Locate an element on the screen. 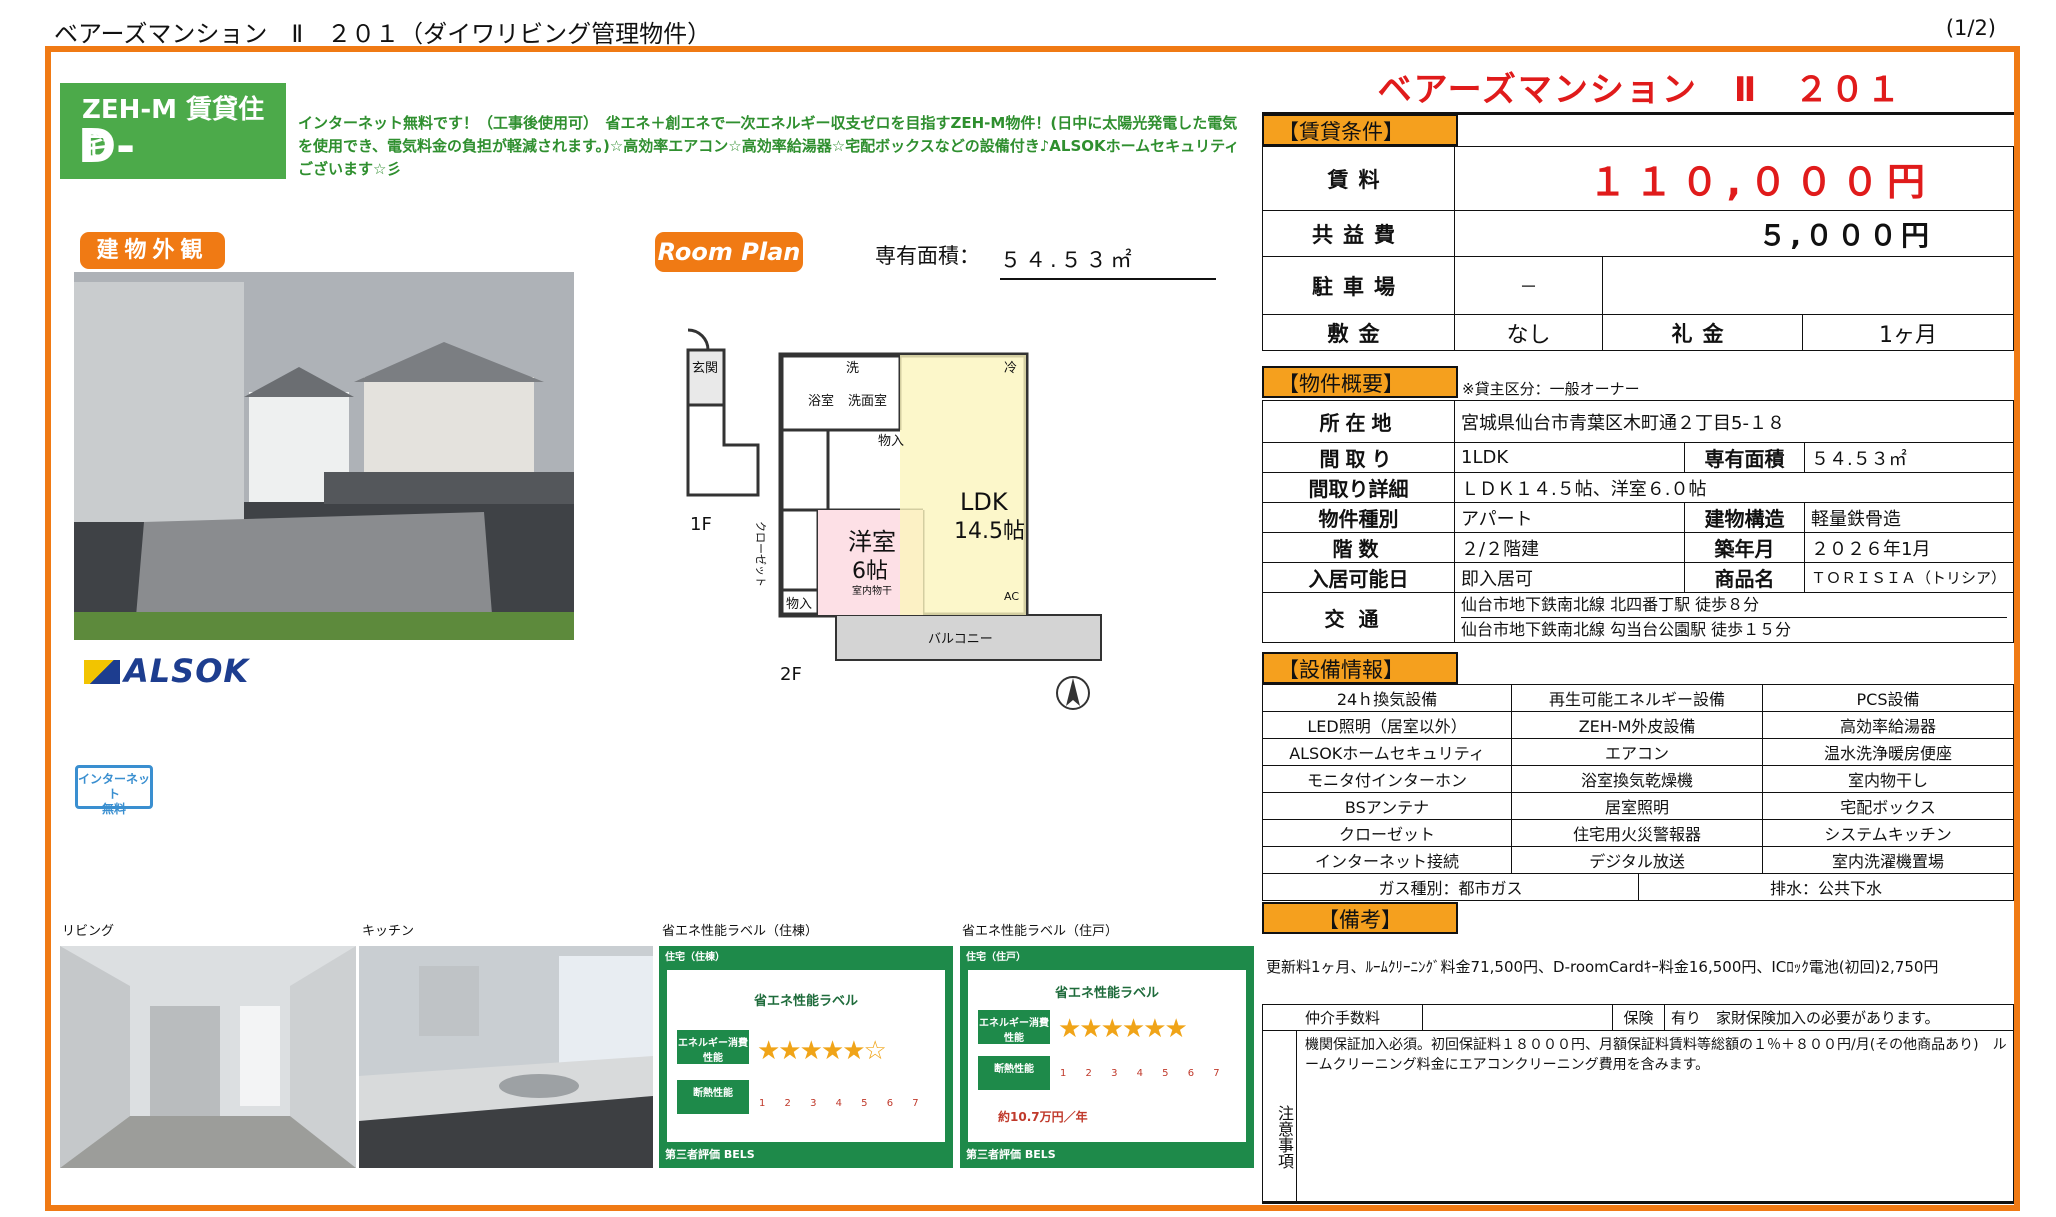 The width and height of the screenshot is (2056, 1217). equipment-item: 浴室換気乾燥機 is located at coordinates (1637, 779).